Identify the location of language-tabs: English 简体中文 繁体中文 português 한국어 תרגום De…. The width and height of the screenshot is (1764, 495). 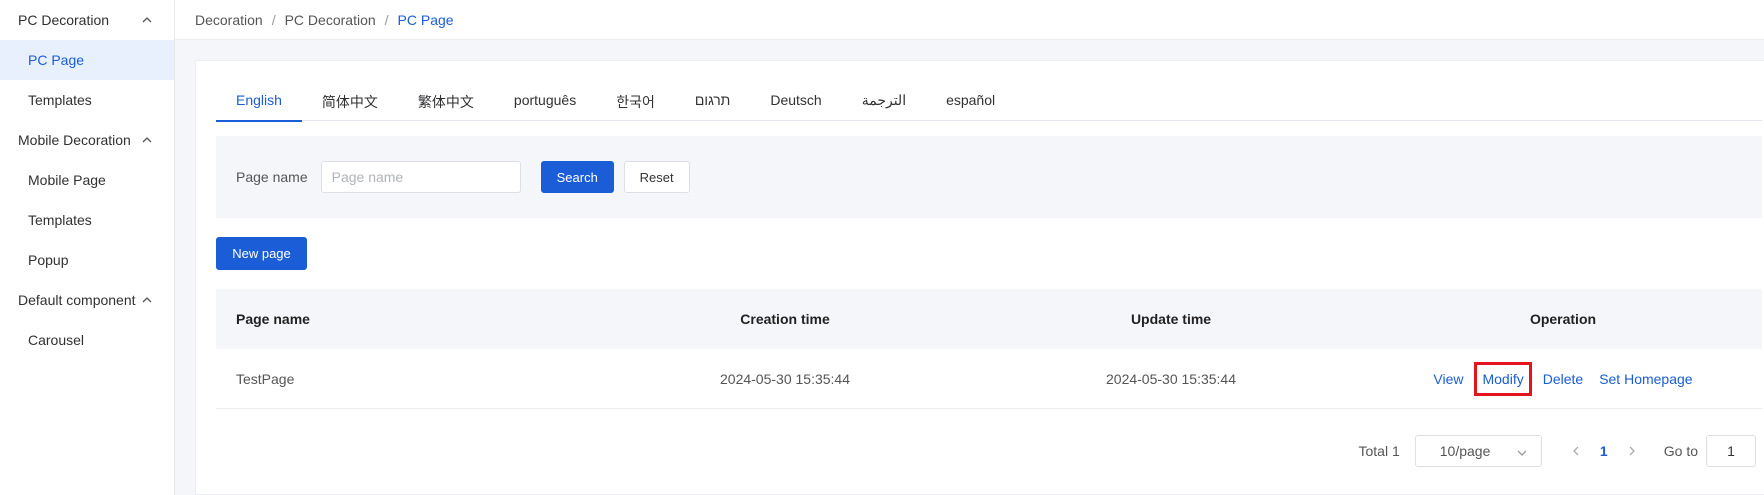
(989, 105).